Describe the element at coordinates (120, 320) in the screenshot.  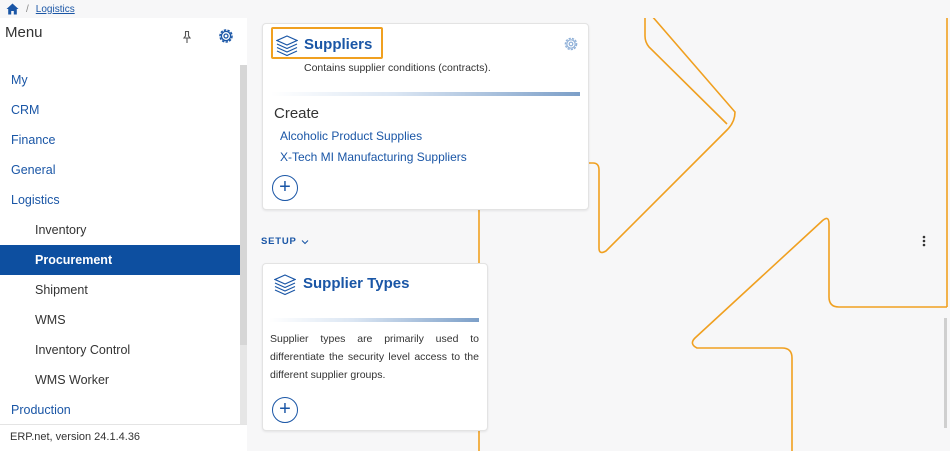
I see `sidebar-item-wms: WMS` at that location.